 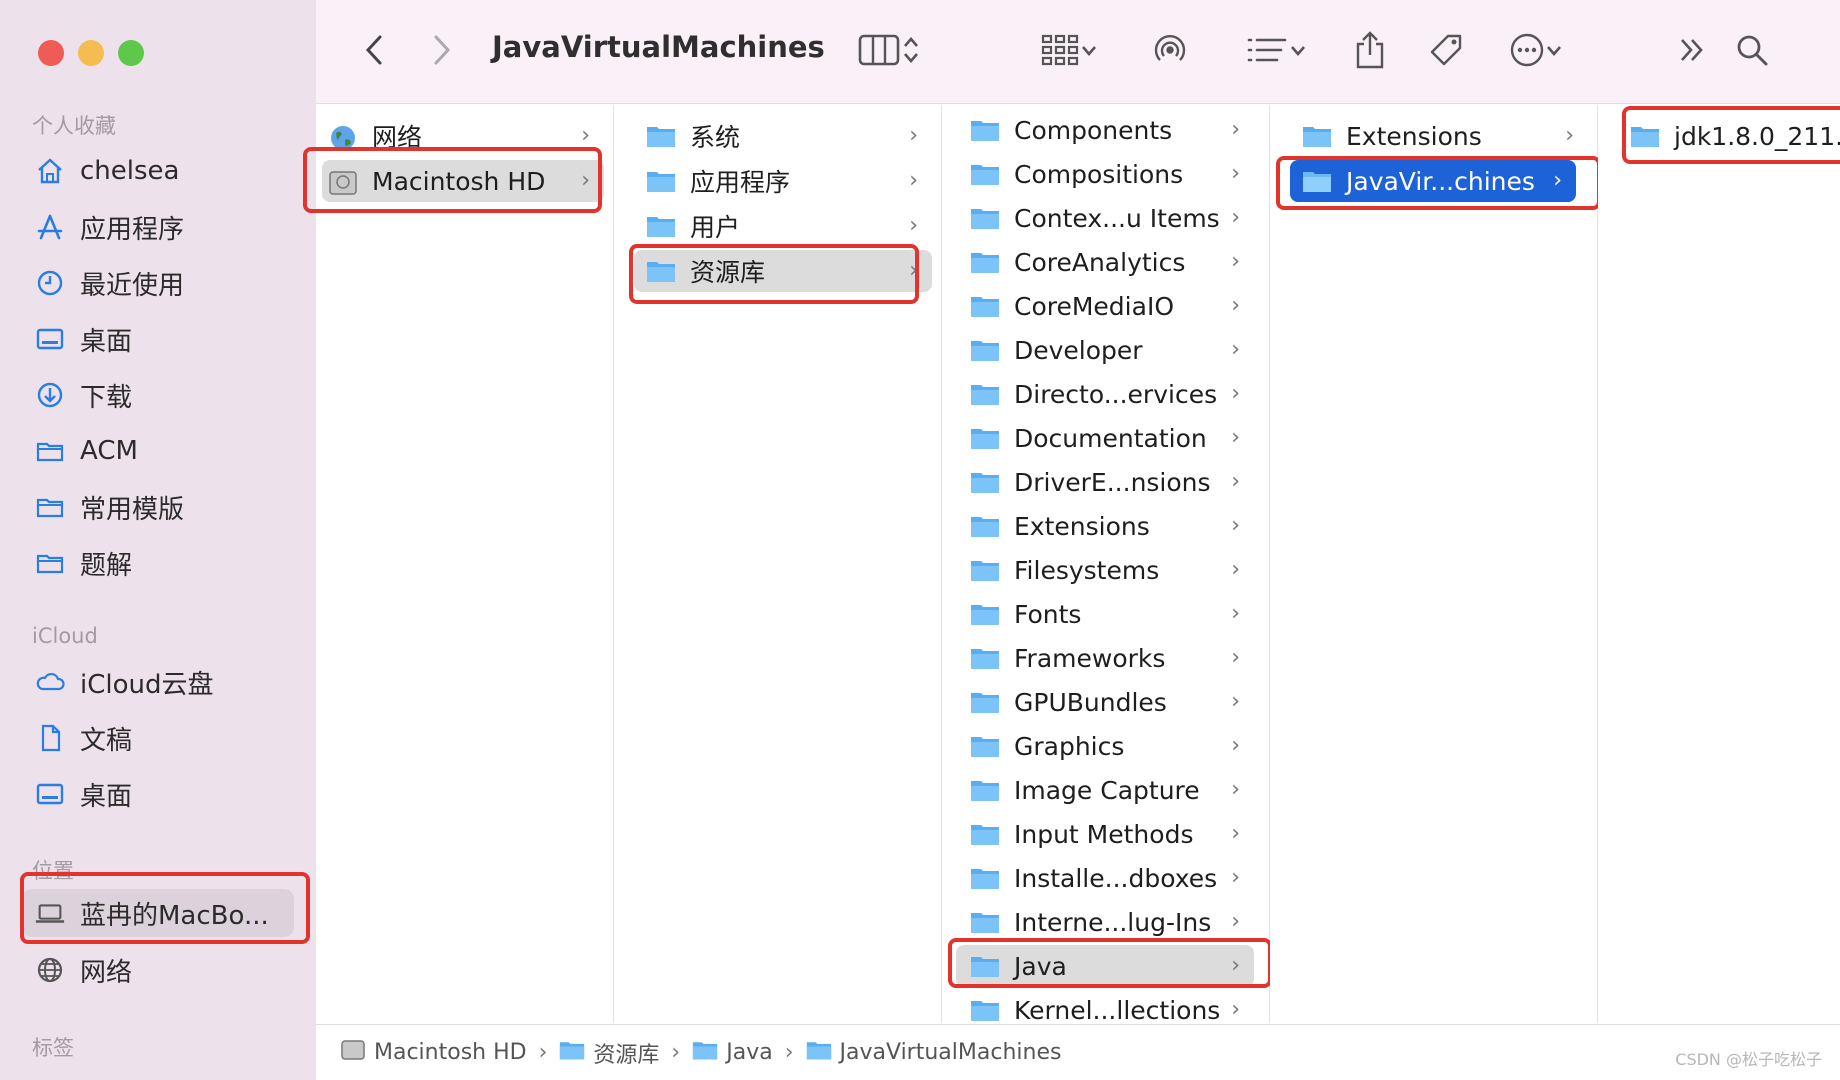 What do you see at coordinates (1113, 922) in the screenshot?
I see `column-item-label: Interne...lug-Ins` at bounding box center [1113, 922].